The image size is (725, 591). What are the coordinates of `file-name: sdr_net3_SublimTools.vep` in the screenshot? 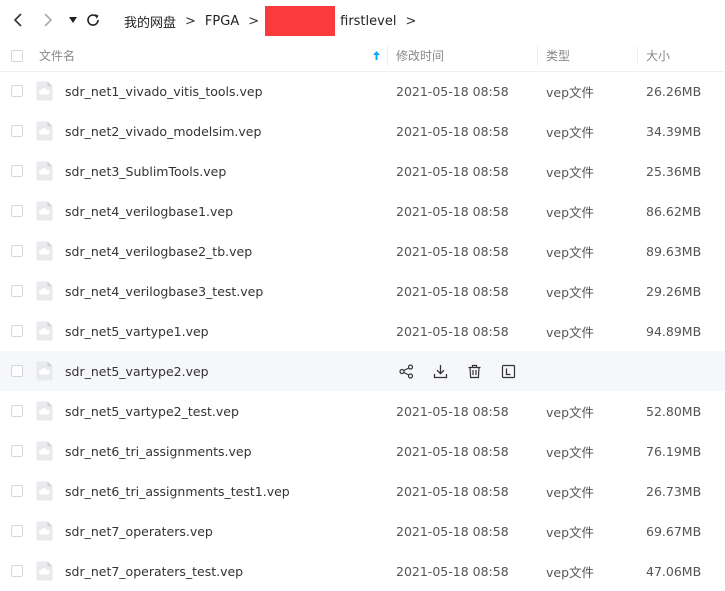 It's located at (145, 171).